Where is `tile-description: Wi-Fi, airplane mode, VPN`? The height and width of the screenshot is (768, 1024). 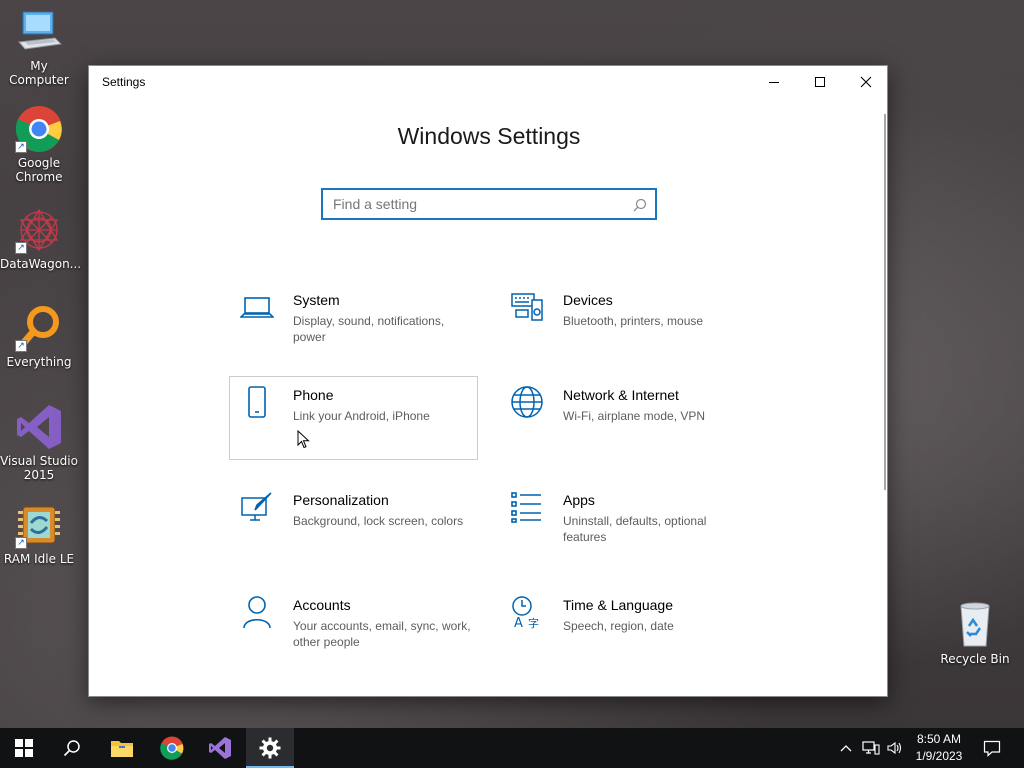
tile-description: Wi-Fi, airplane mode, VPN is located at coordinates (634, 416).